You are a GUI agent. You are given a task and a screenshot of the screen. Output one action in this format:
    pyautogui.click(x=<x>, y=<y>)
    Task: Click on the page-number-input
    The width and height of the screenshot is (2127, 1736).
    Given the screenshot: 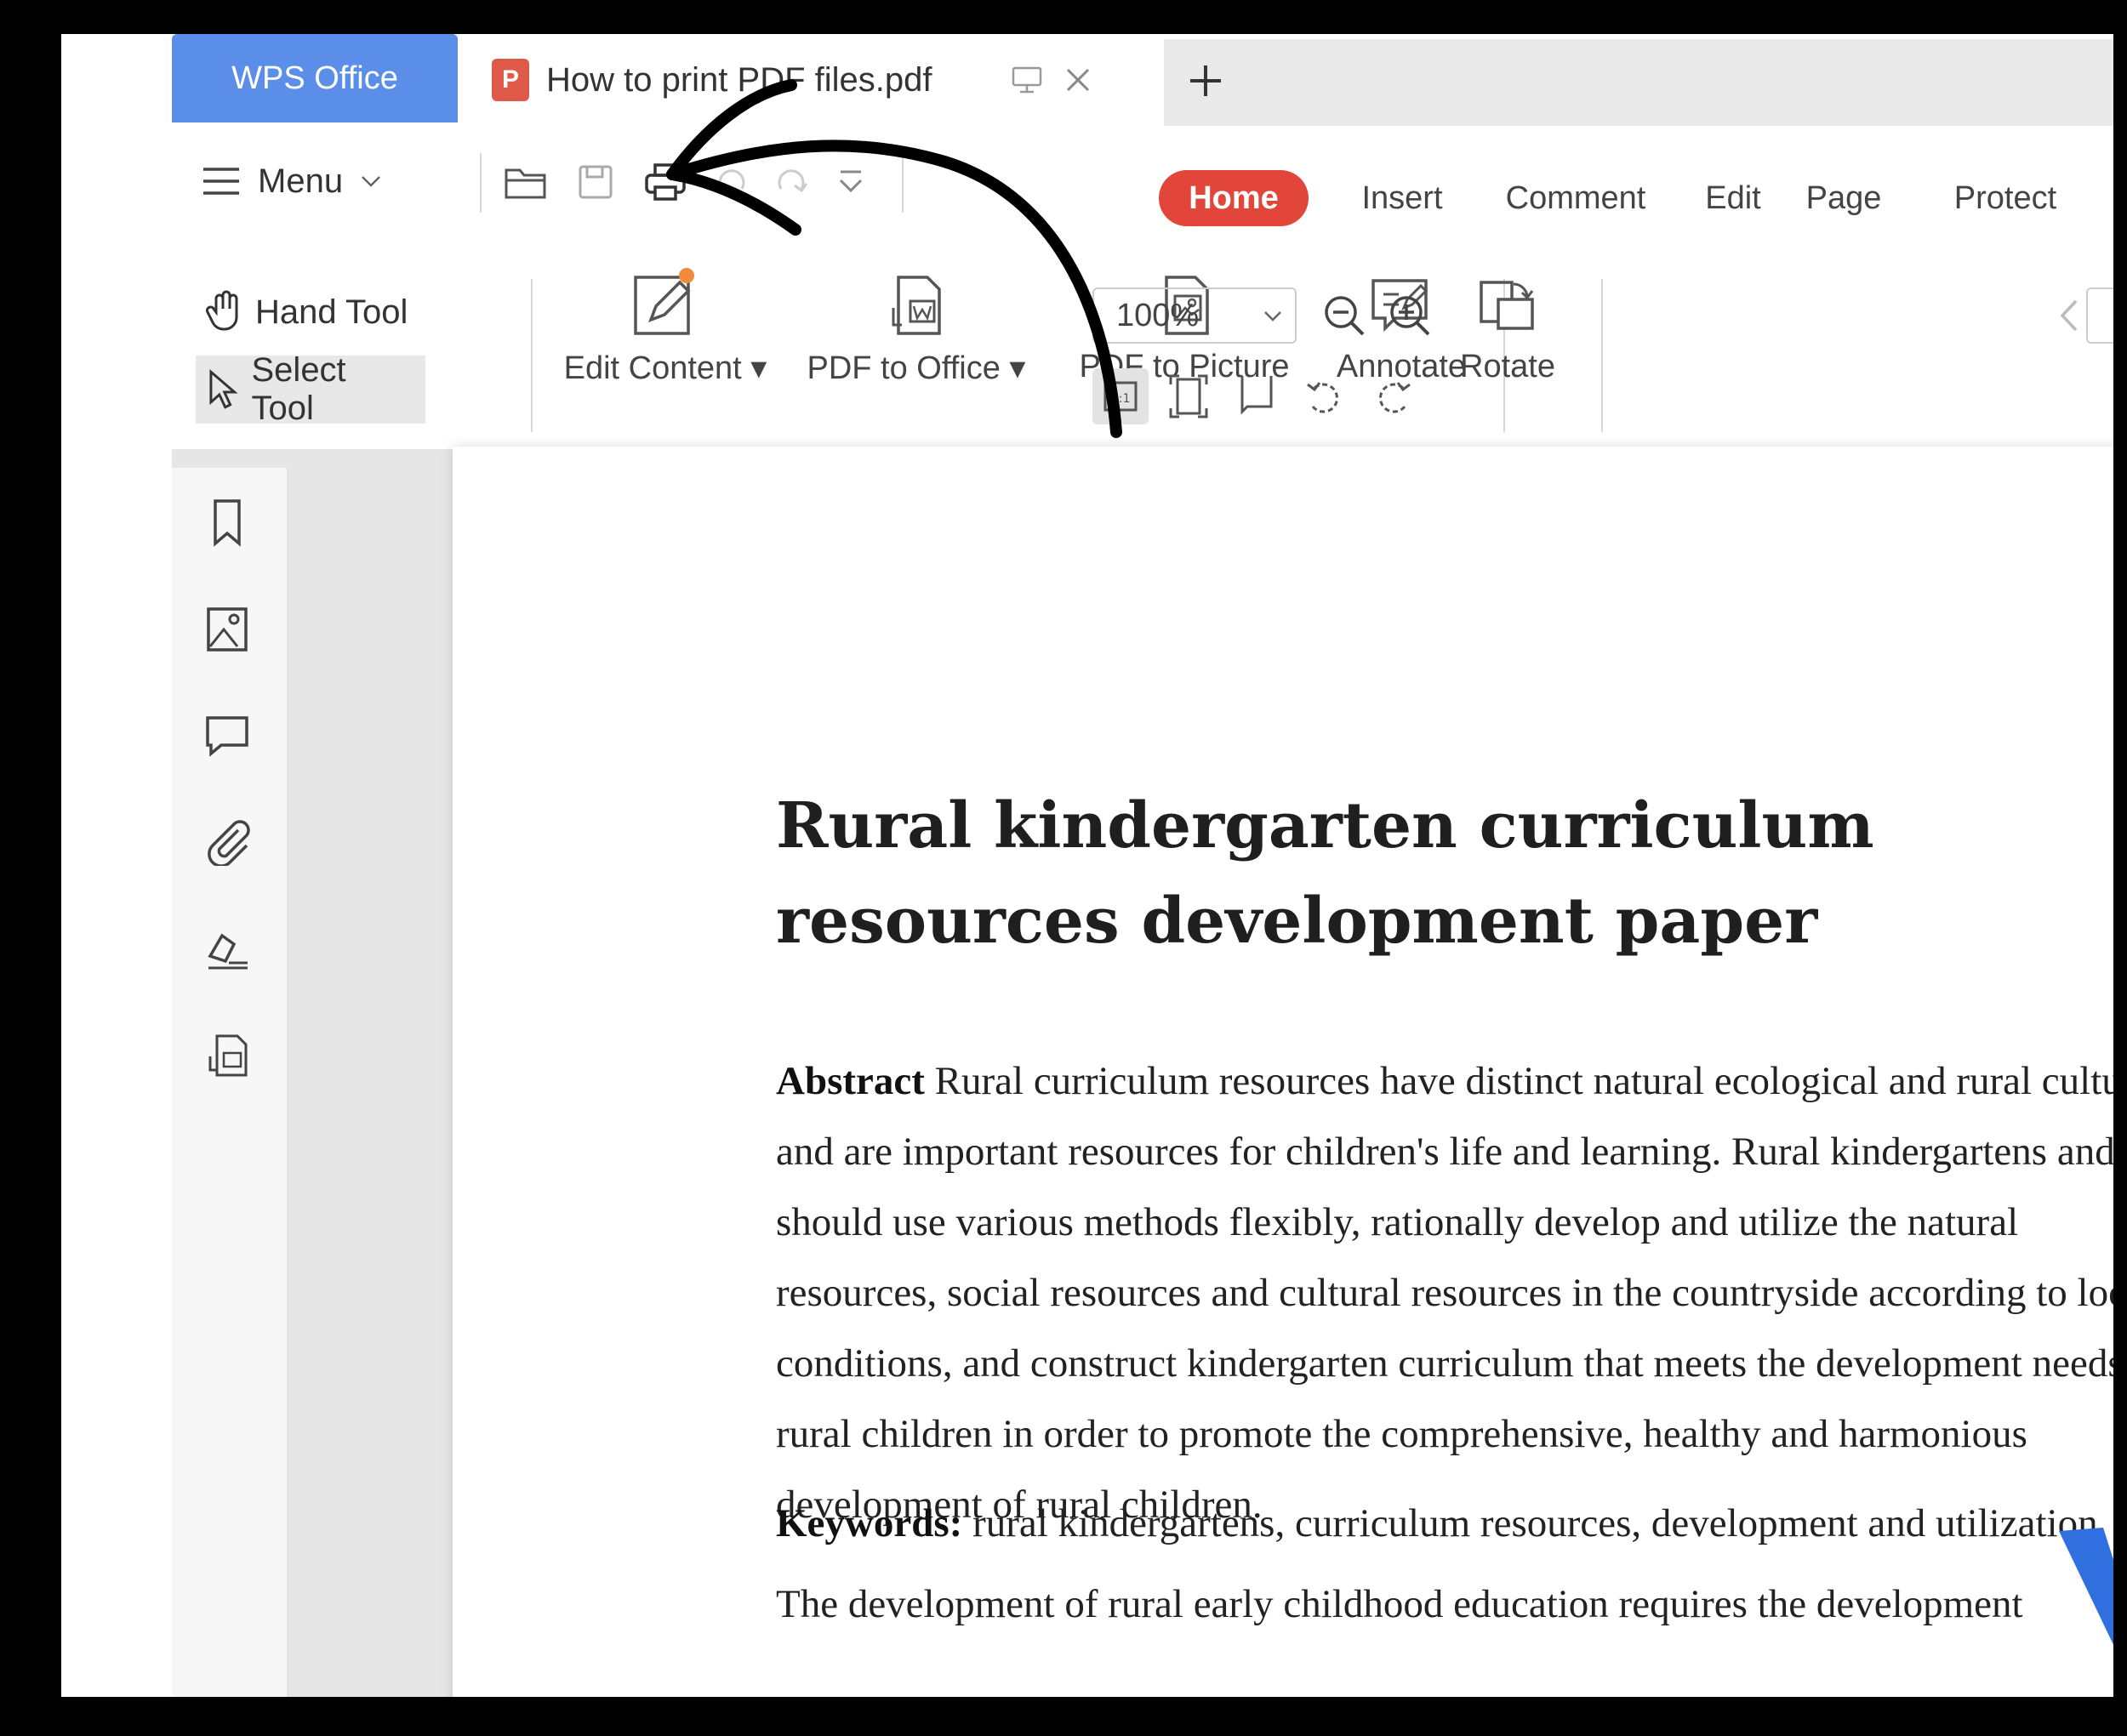 What is the action you would take?
    pyautogui.click(x=2099, y=315)
    